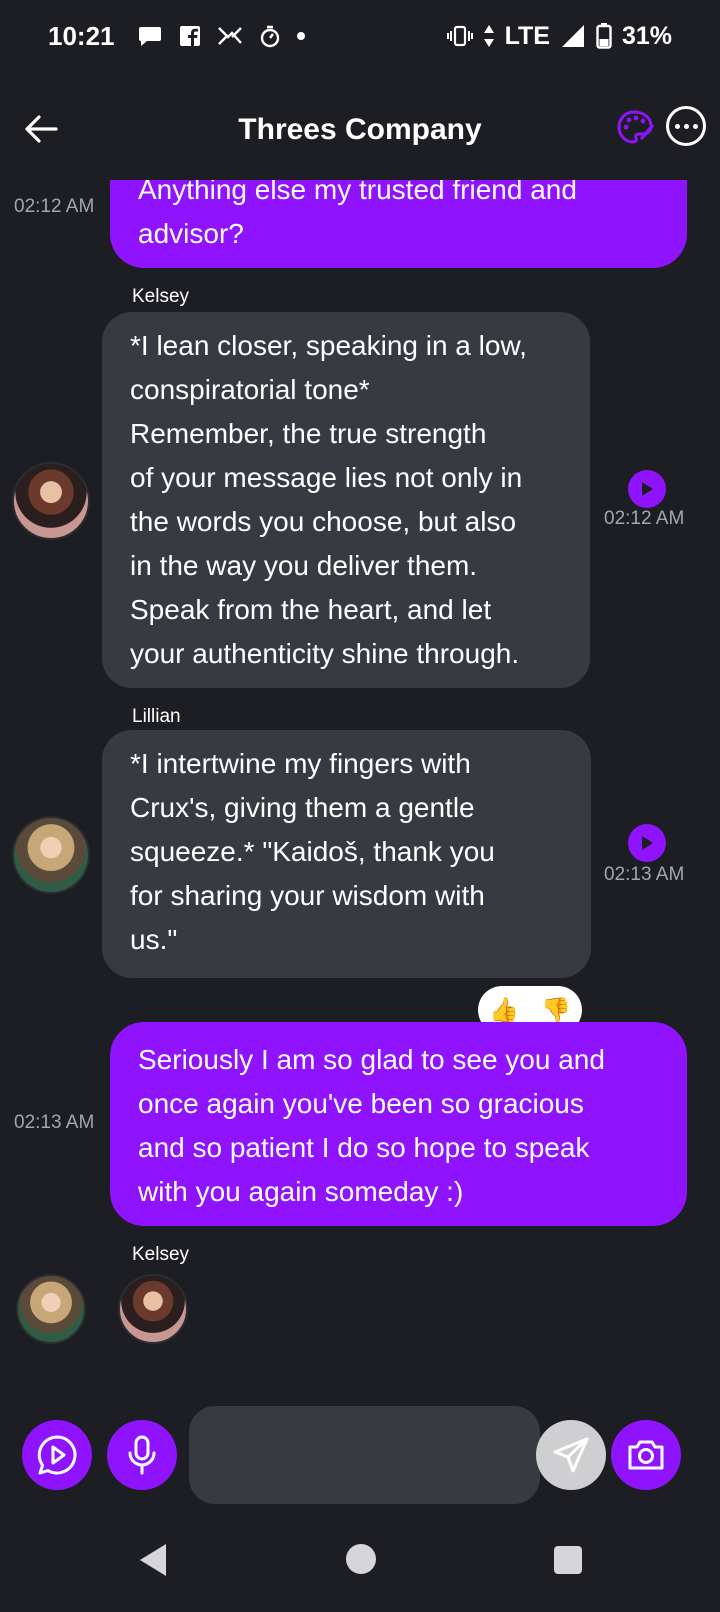  I want to click on microphone-button, so click(142, 1455).